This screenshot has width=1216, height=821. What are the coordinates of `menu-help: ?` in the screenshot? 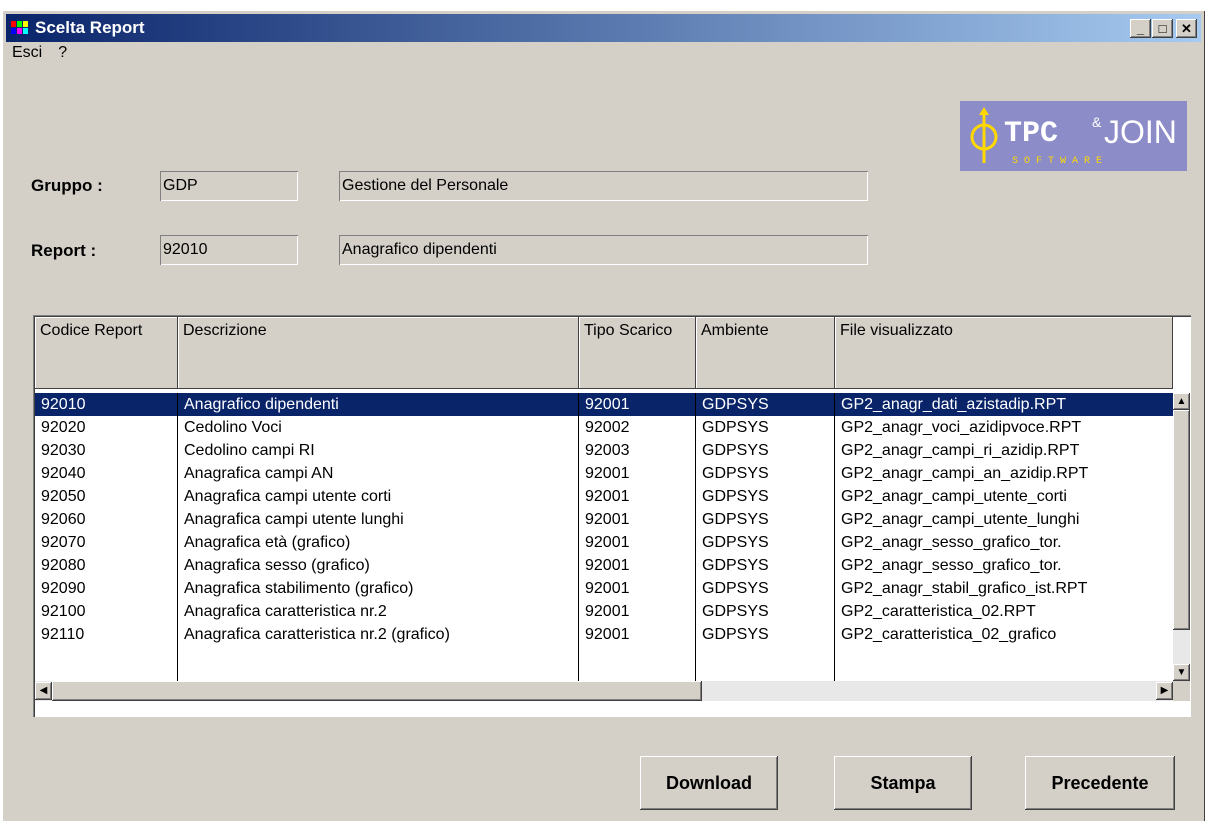 It's located at (62, 52).